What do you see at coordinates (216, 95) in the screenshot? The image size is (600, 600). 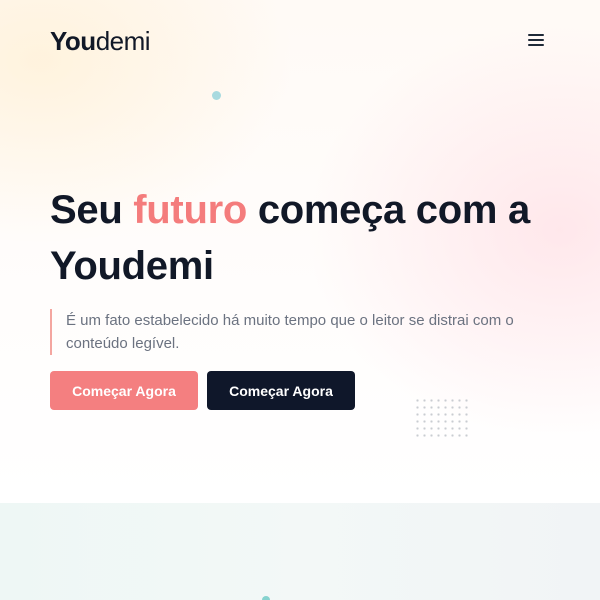 I see `decorative-dot` at bounding box center [216, 95].